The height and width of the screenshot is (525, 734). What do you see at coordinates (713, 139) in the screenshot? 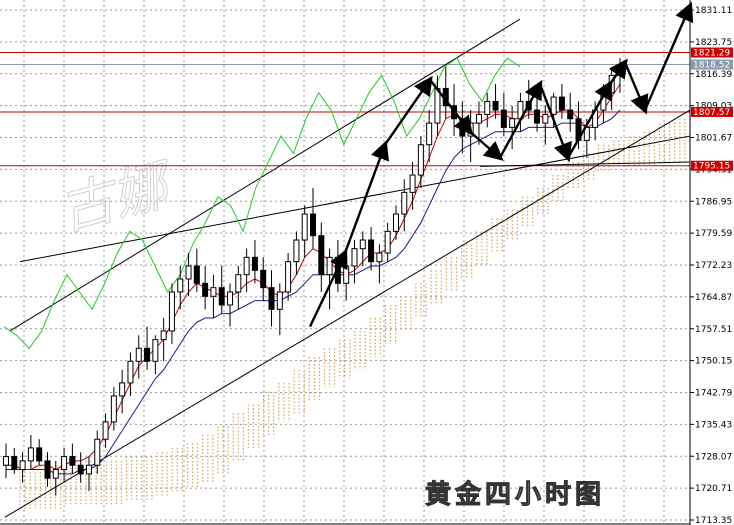
I see `tick-label: 1801.67` at bounding box center [713, 139].